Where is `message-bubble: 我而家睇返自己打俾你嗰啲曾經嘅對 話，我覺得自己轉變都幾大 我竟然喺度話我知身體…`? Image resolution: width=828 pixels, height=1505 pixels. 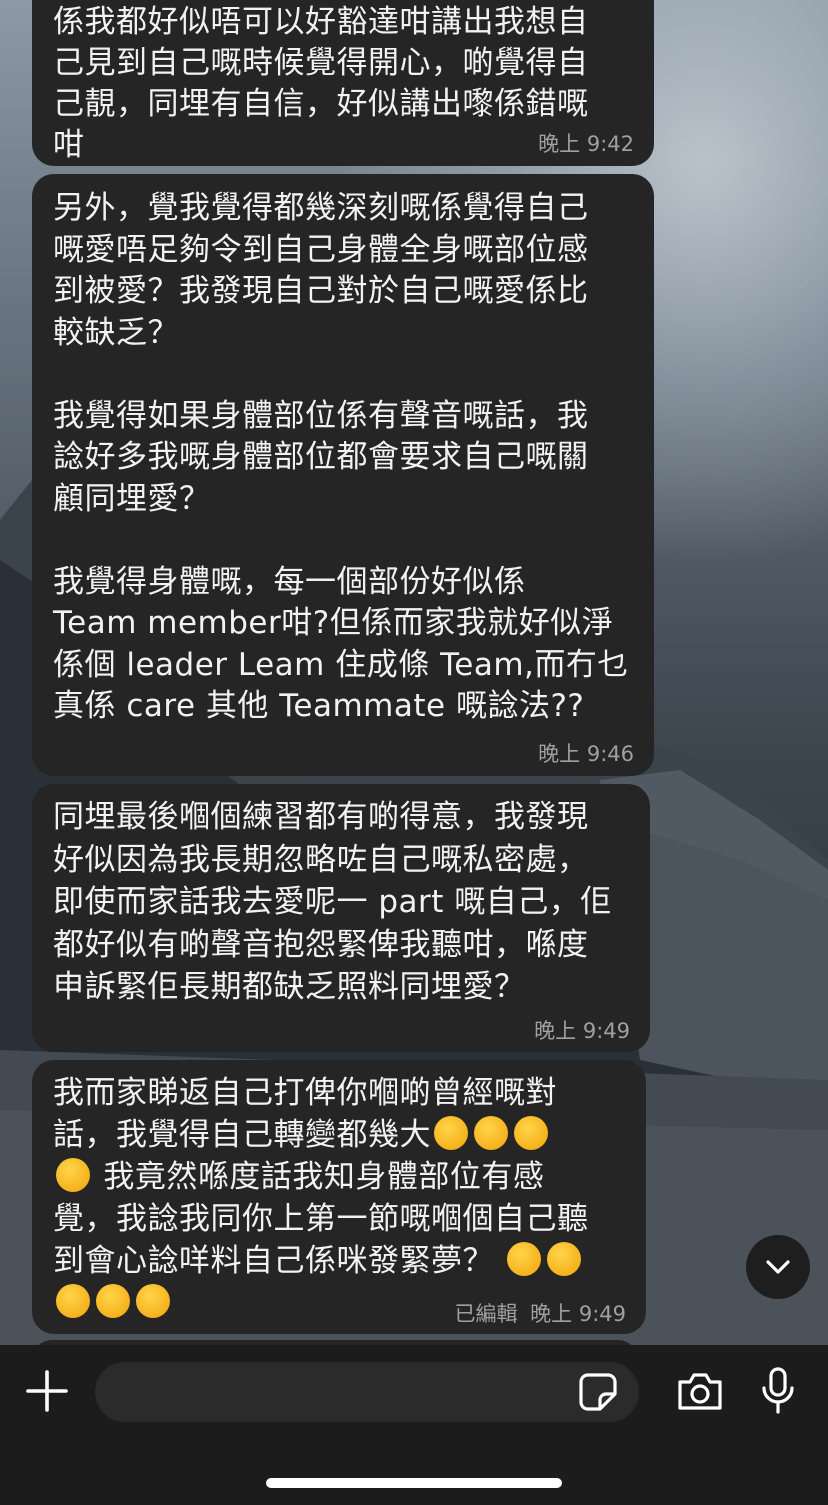 message-bubble: 我而家睇返自己打俾你嗰啲曾經嘅對 話，我覺得自己轉變都幾大 我竟然喺度話我知身體… is located at coordinates (339, 1197).